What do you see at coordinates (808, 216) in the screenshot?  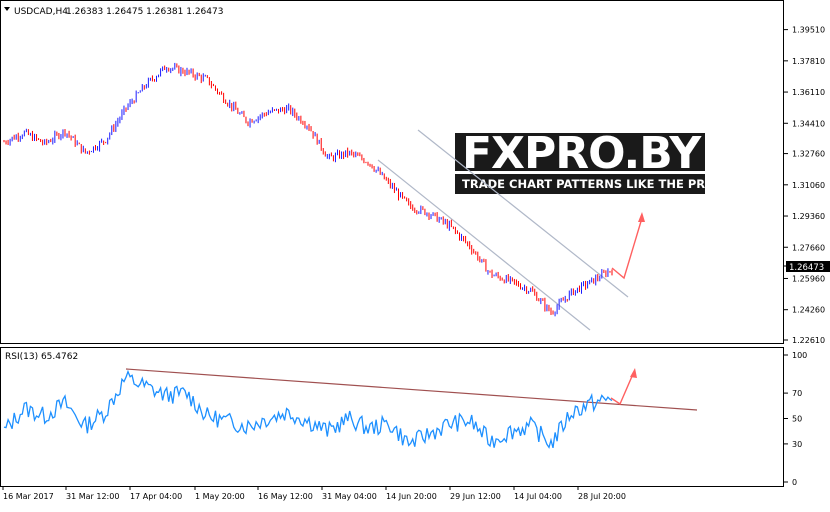 I see `price-tick-label: 1.29360` at bounding box center [808, 216].